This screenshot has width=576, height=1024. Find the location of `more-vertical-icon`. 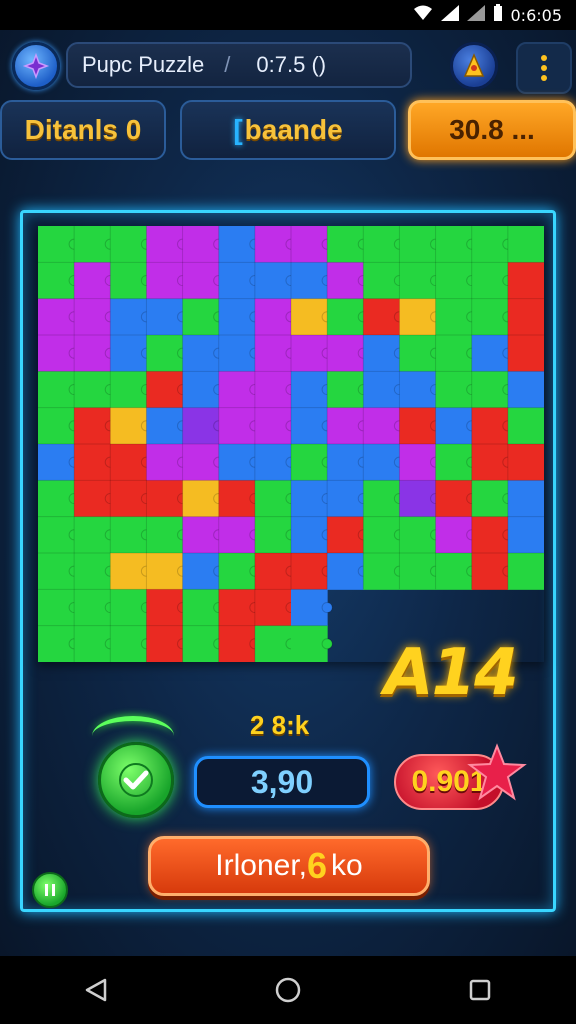

more-vertical-icon is located at coordinates (544, 68).